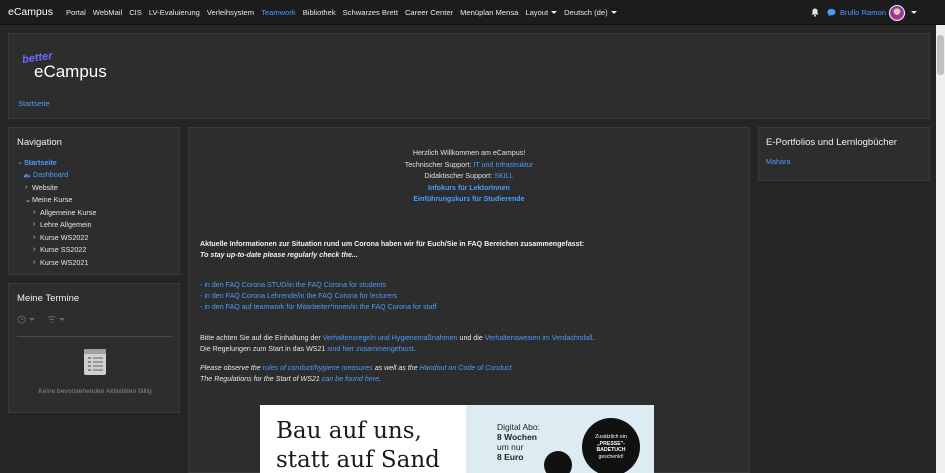  I want to click on mahara-link: Mahara, so click(778, 161).